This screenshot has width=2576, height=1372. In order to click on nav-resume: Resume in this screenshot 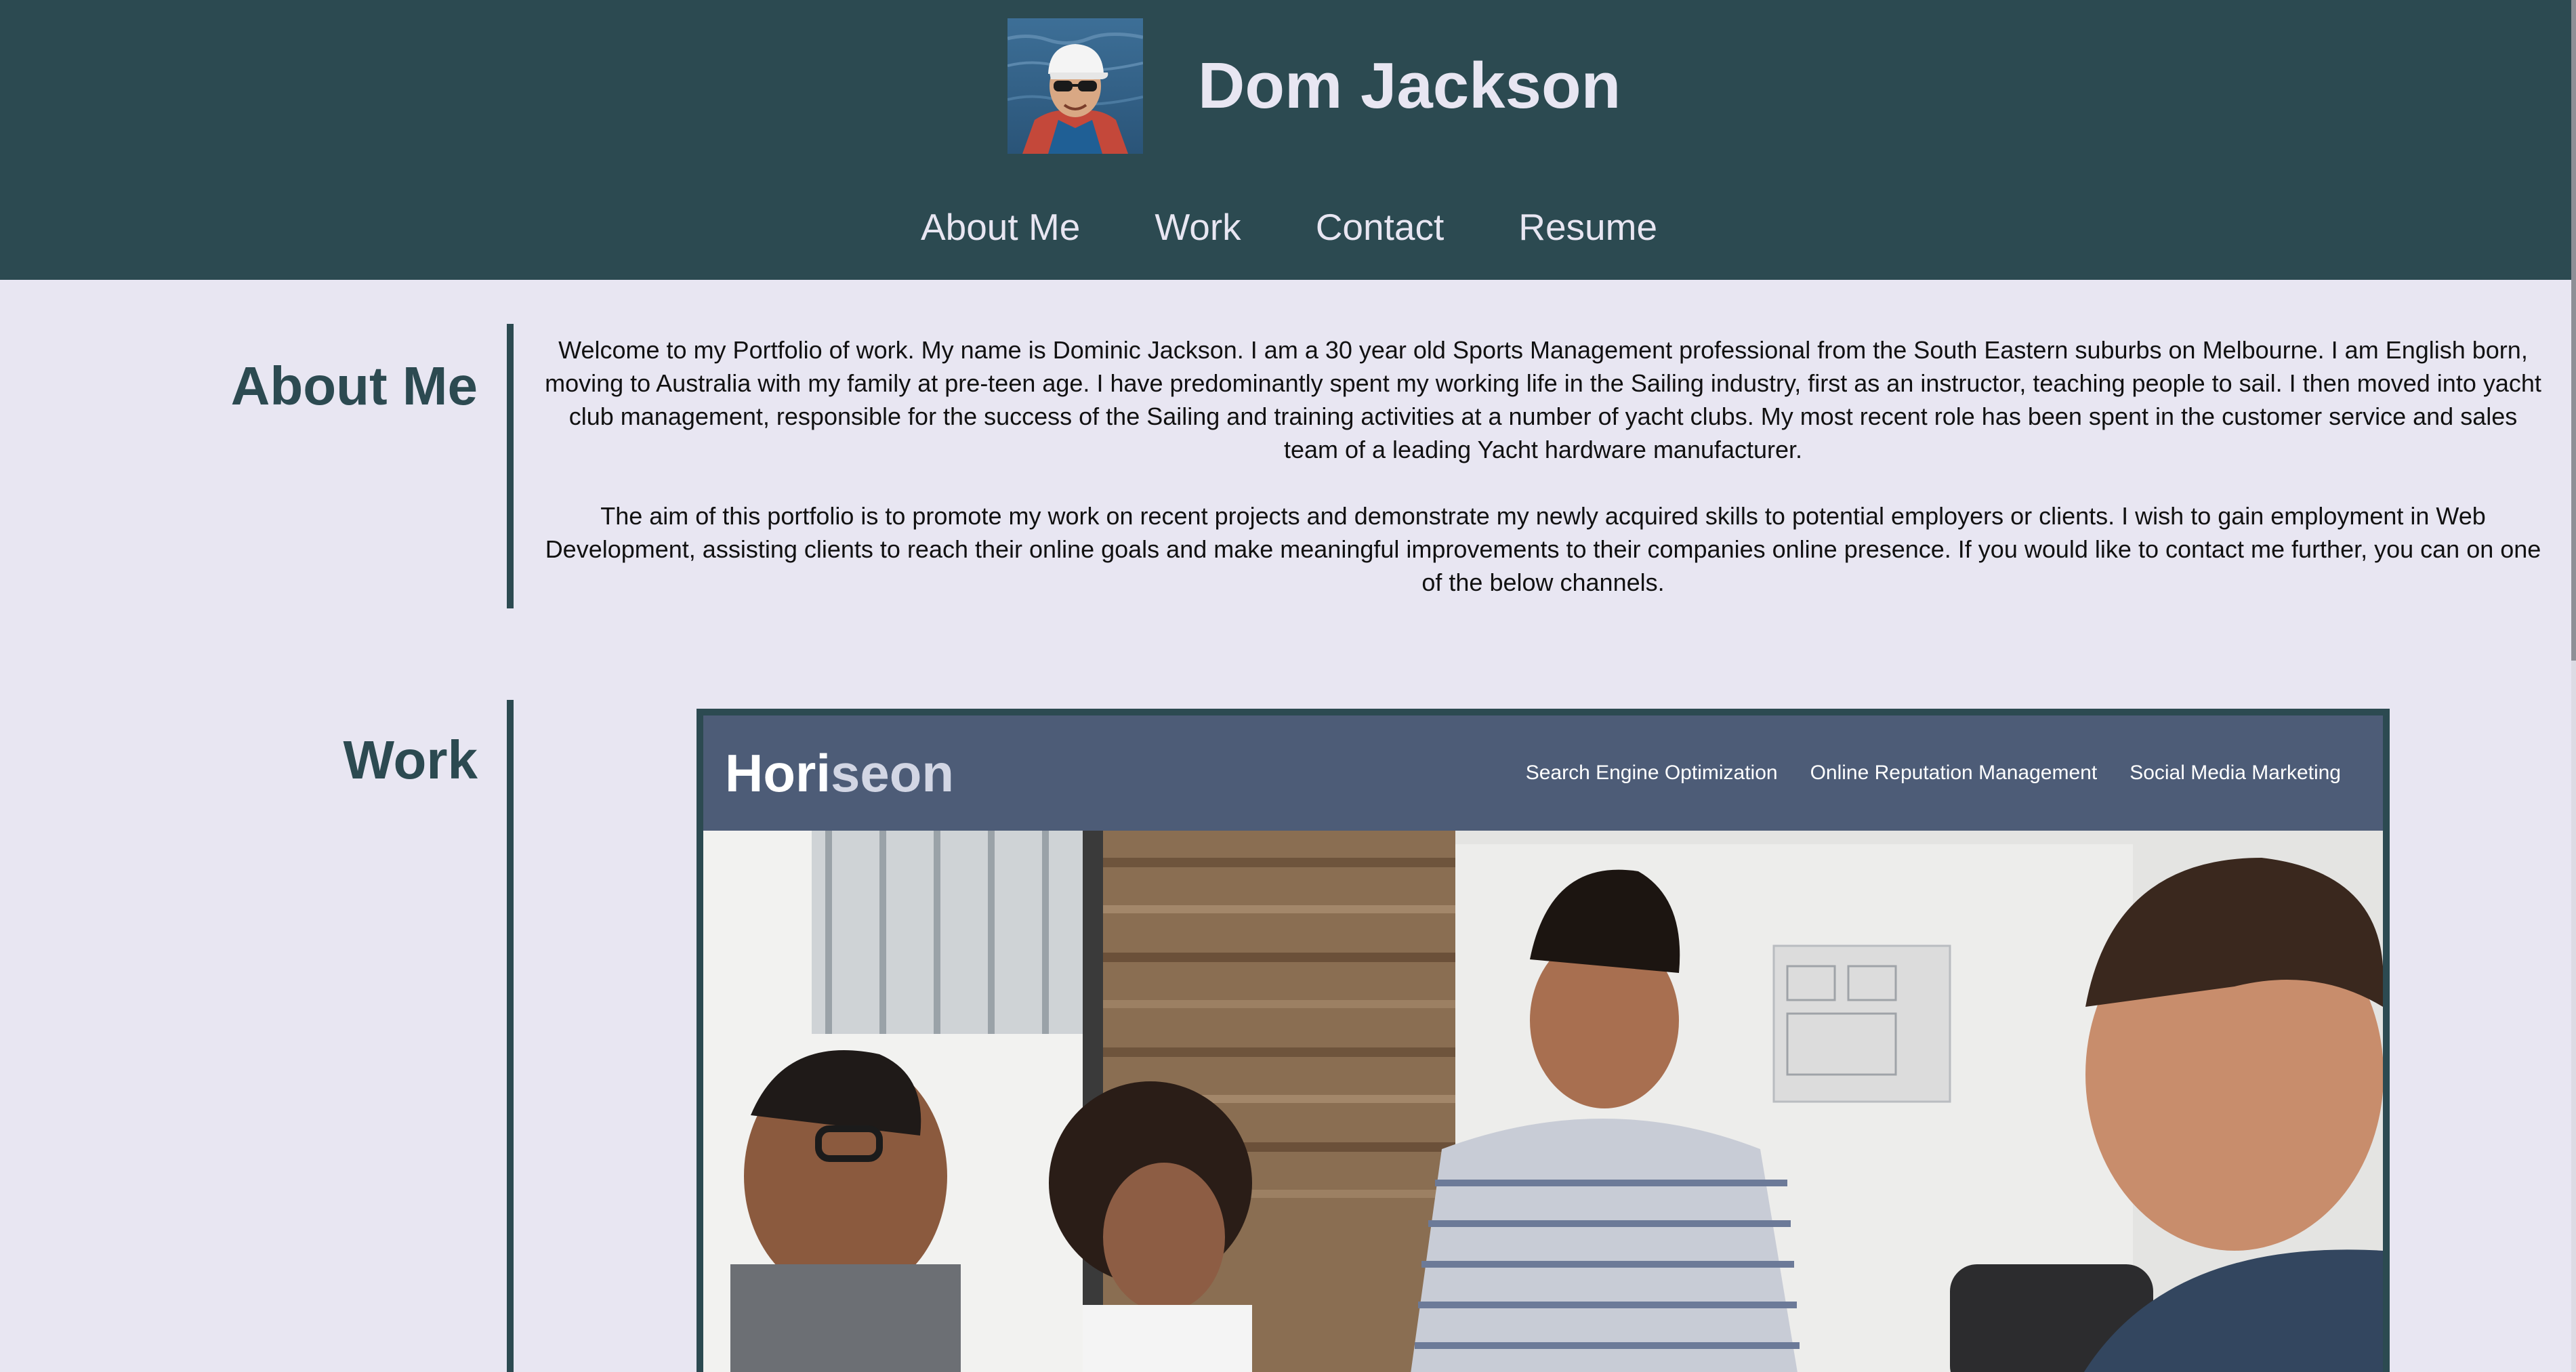, I will do `click(1587, 226)`.